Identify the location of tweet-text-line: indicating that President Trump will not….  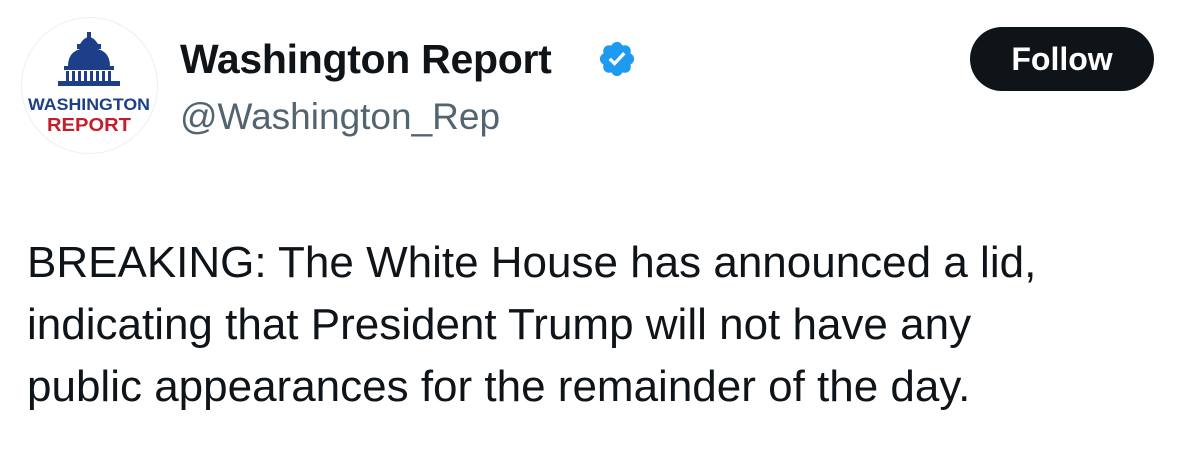
(499, 324).